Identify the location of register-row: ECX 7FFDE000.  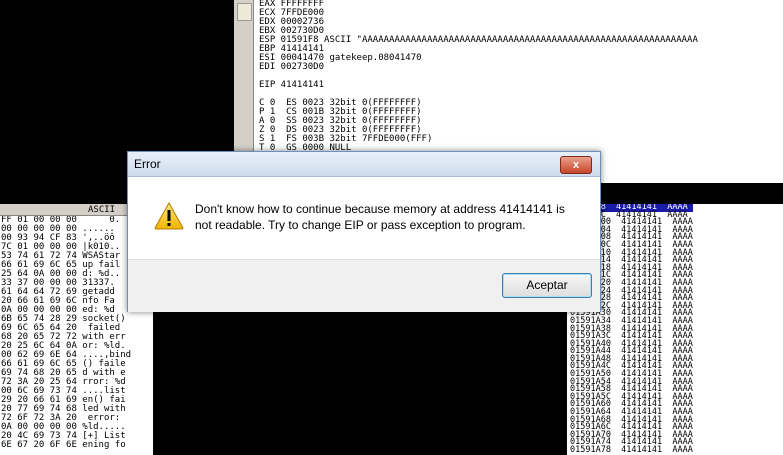
(478, 13).